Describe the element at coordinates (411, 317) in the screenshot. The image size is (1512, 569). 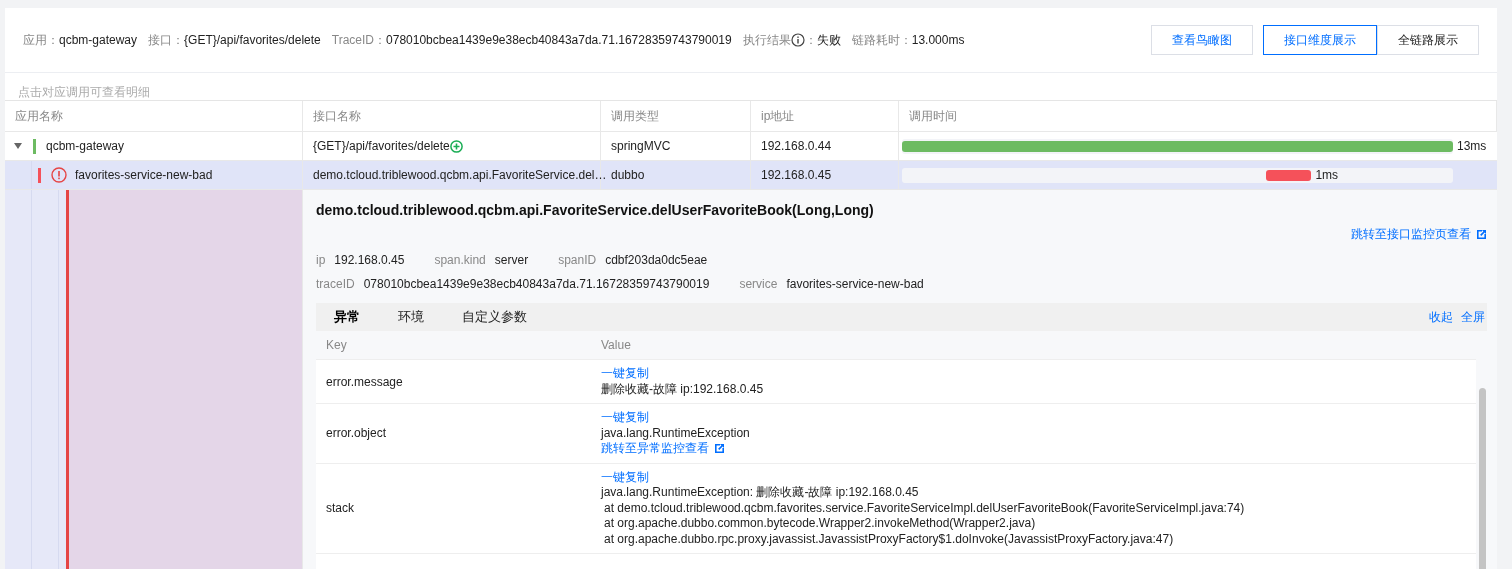
I see `tab: 环境` at that location.